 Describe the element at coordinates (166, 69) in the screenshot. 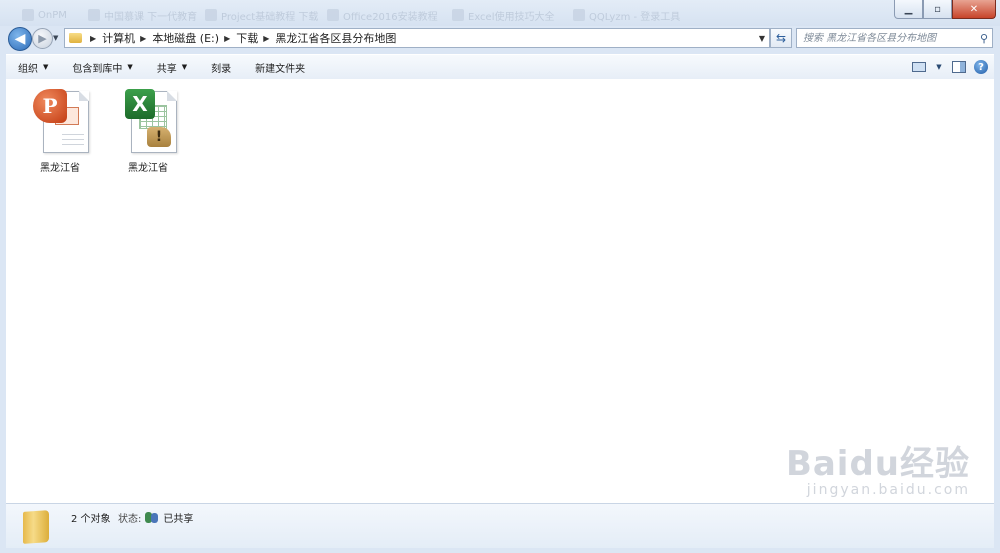

I see `share-label: 共享` at that location.